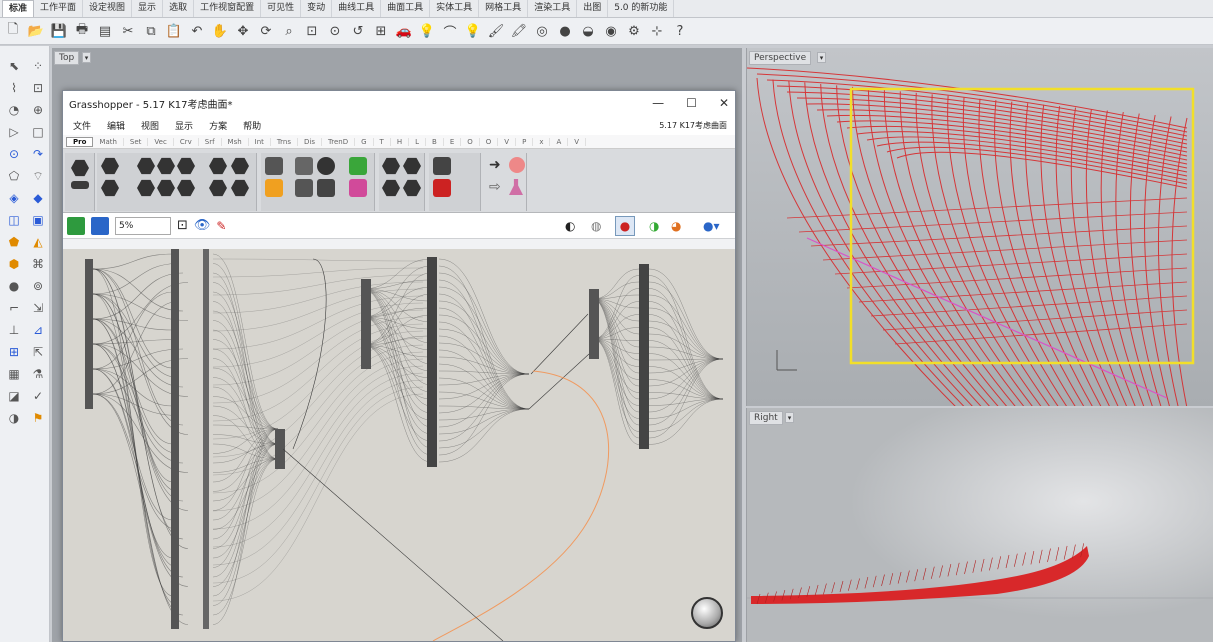 Image resolution: width=1213 pixels, height=642 pixels. I want to click on navigation-compass, so click(707, 613).